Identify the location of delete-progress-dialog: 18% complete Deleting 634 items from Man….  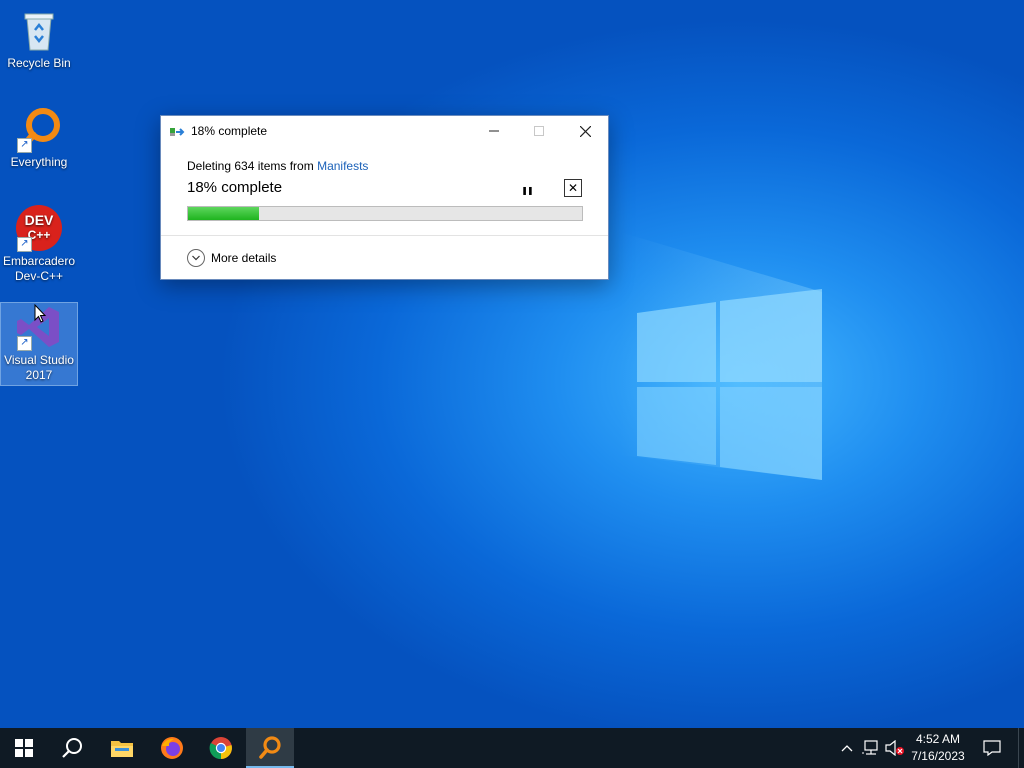
(384, 197).